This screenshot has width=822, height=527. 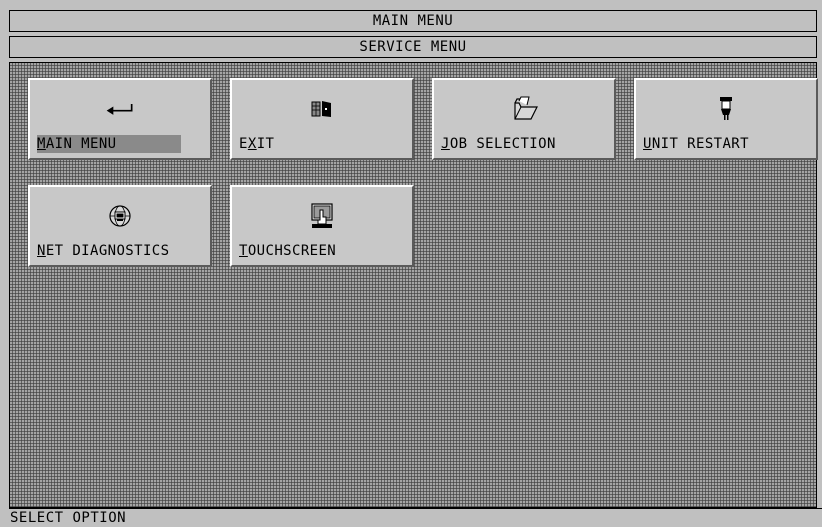 I want to click on main-menu-hotkey: M, so click(x=41, y=144).